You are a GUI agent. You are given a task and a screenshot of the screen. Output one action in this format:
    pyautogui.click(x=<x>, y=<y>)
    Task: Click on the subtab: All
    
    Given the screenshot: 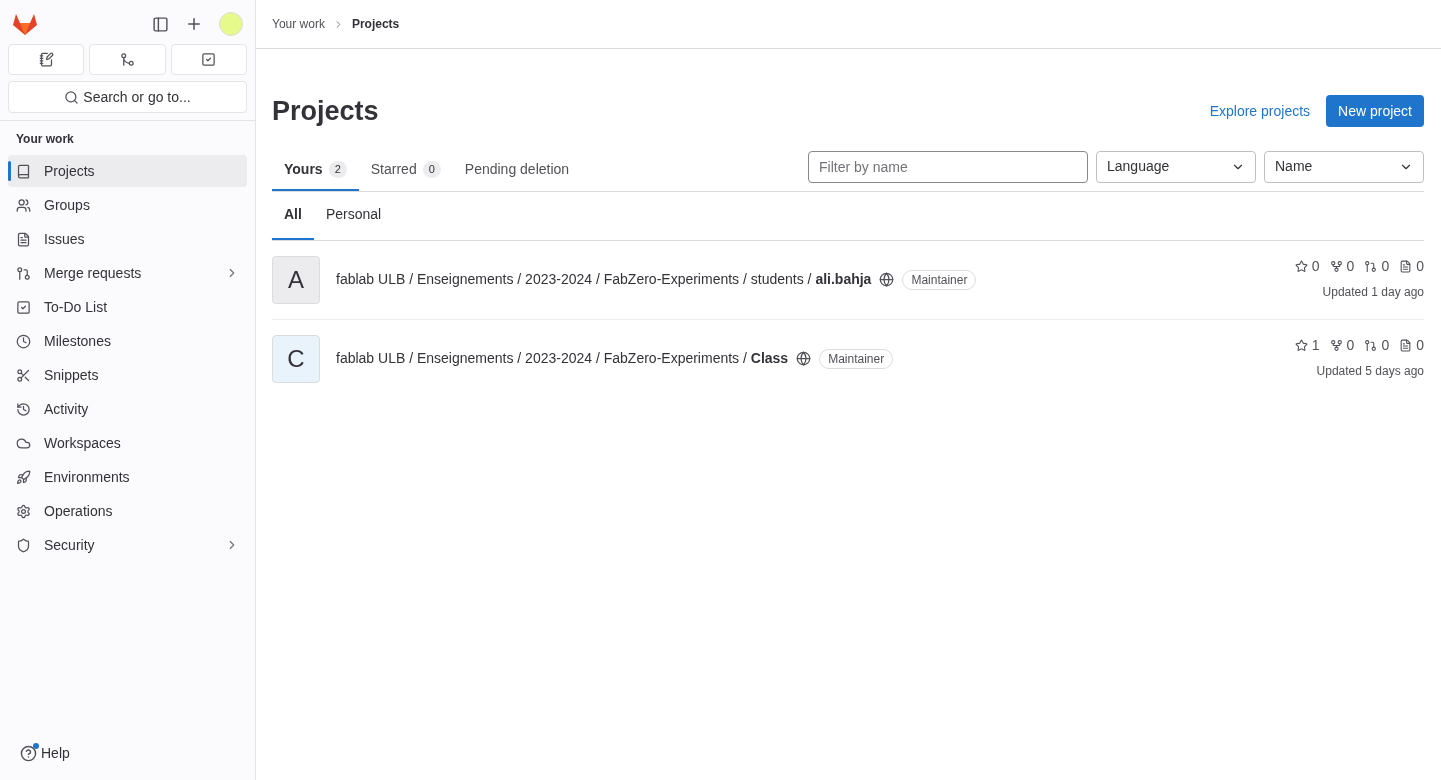 What is the action you would take?
    pyautogui.click(x=293, y=215)
    